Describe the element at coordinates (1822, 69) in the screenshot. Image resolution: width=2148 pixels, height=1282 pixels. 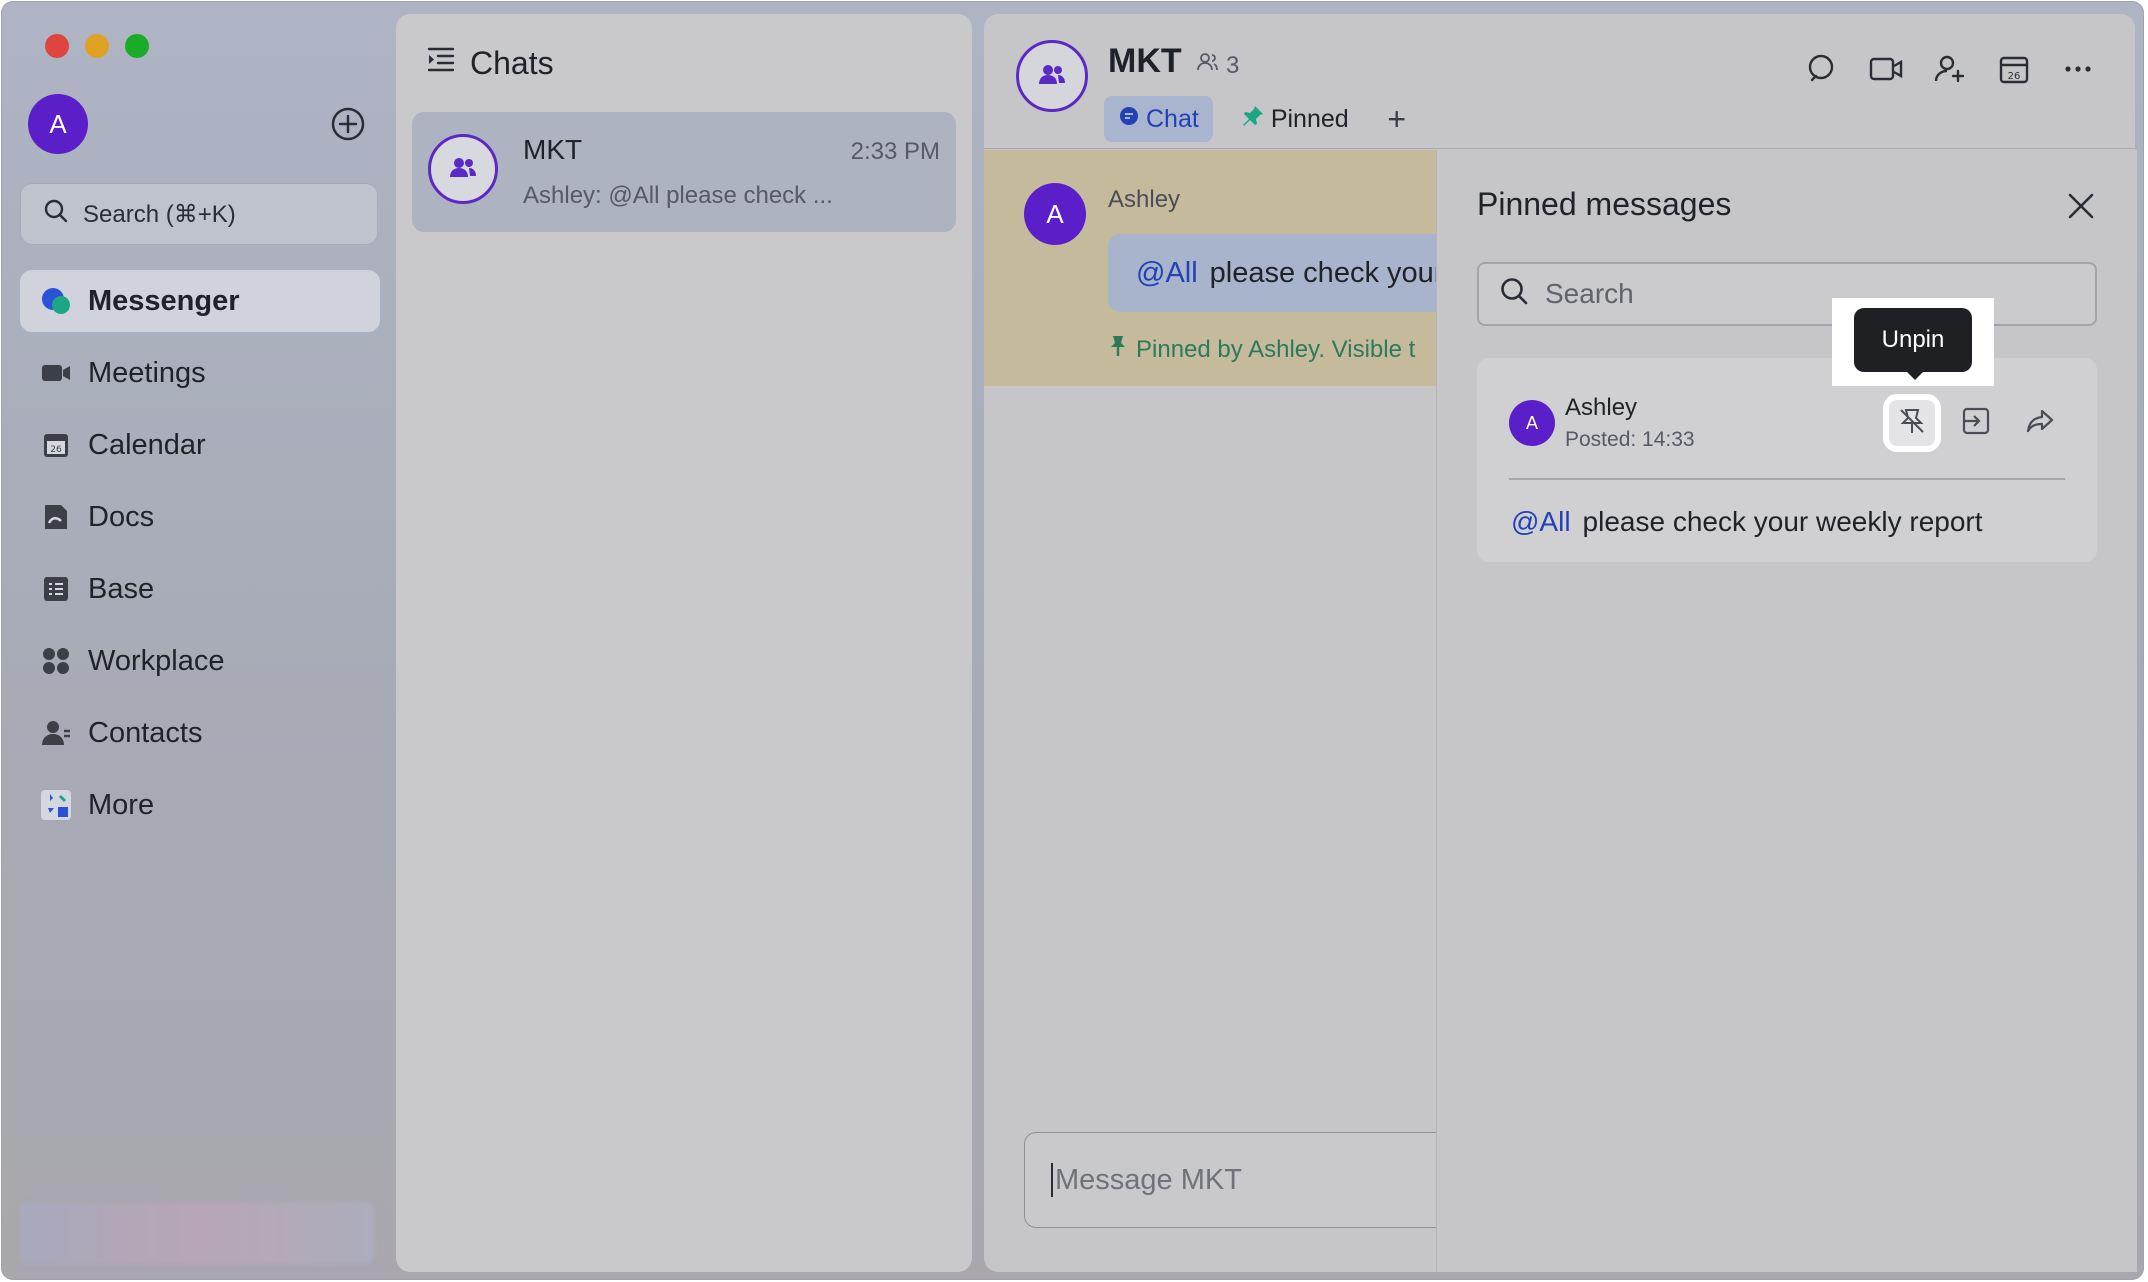
I see `search-chat-icon` at that location.